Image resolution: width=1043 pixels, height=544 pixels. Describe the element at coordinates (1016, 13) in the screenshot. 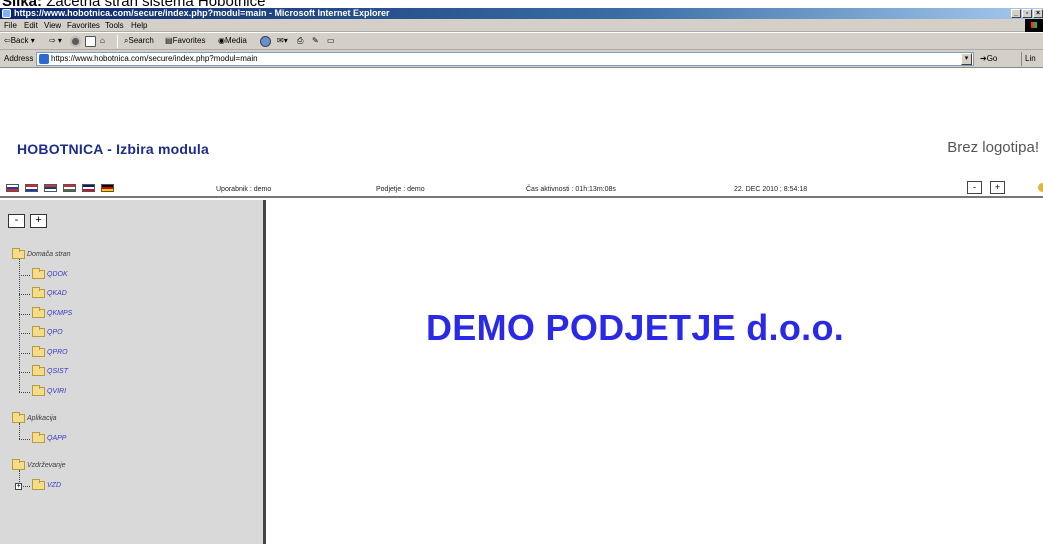

I see `minimize-button: _` at that location.